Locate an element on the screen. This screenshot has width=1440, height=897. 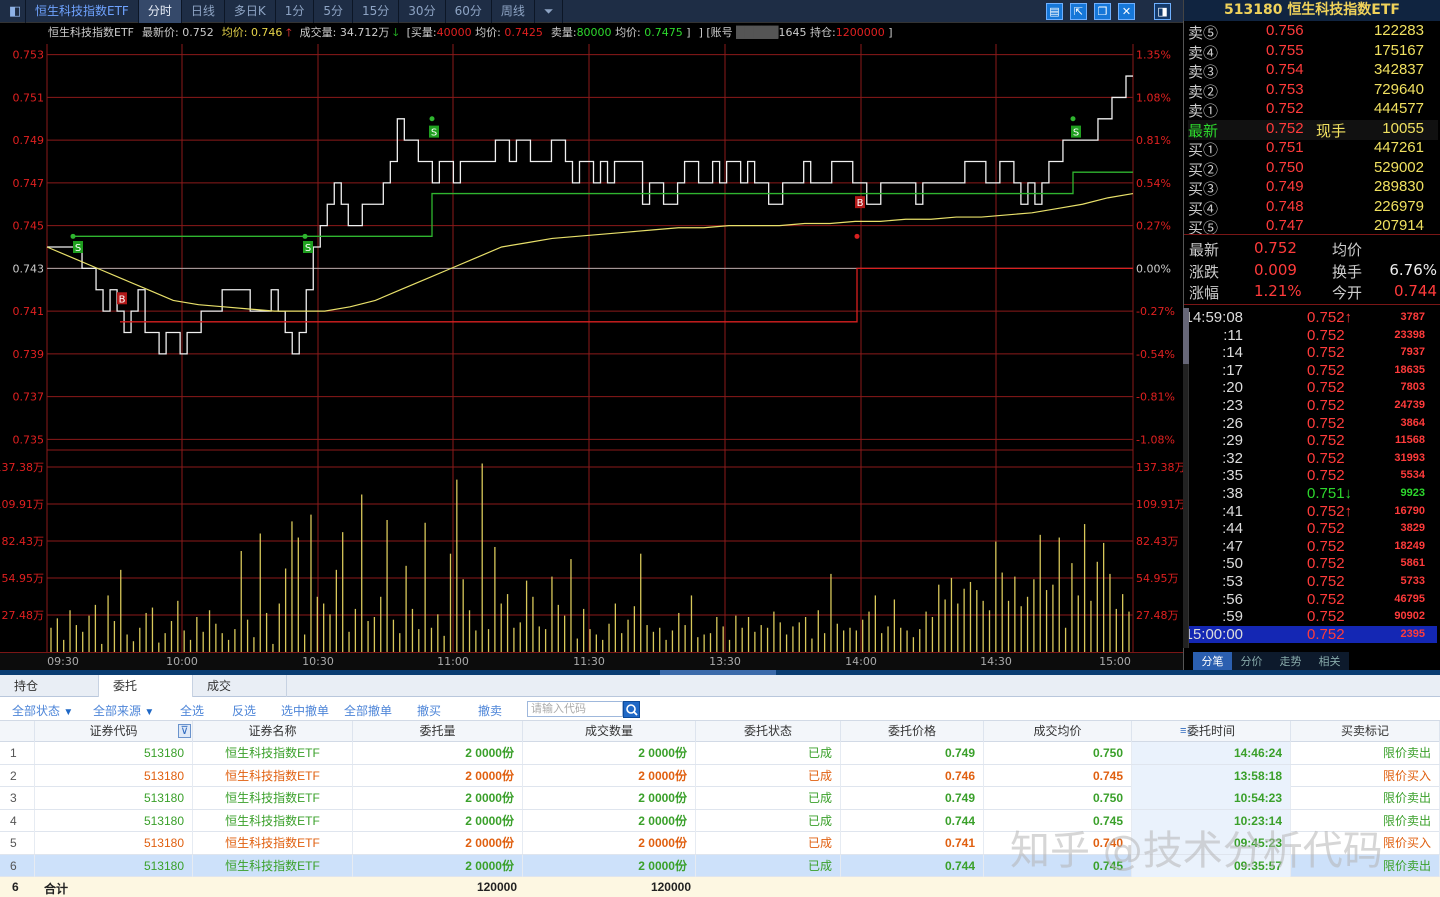
time-tick-label: 10:30 is located at coordinates (318, 661).